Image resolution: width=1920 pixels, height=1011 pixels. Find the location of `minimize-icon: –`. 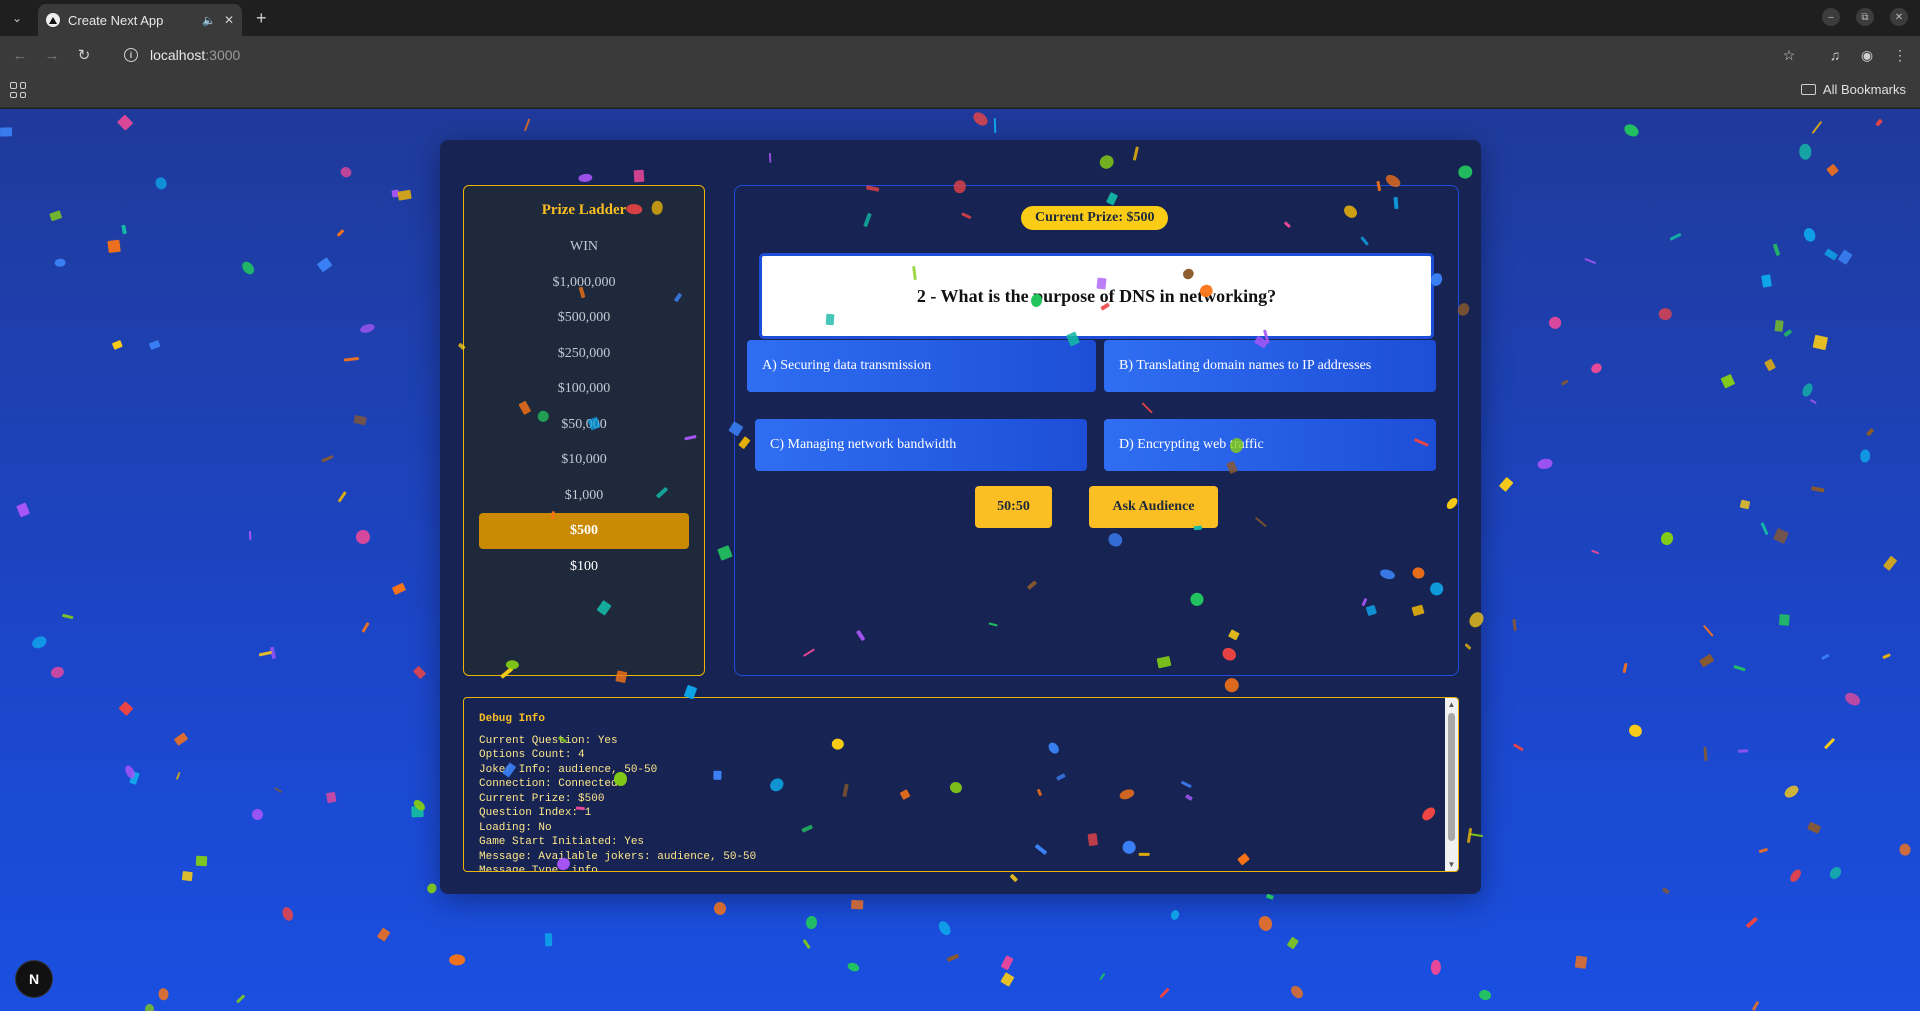

minimize-icon: – is located at coordinates (1831, 17).